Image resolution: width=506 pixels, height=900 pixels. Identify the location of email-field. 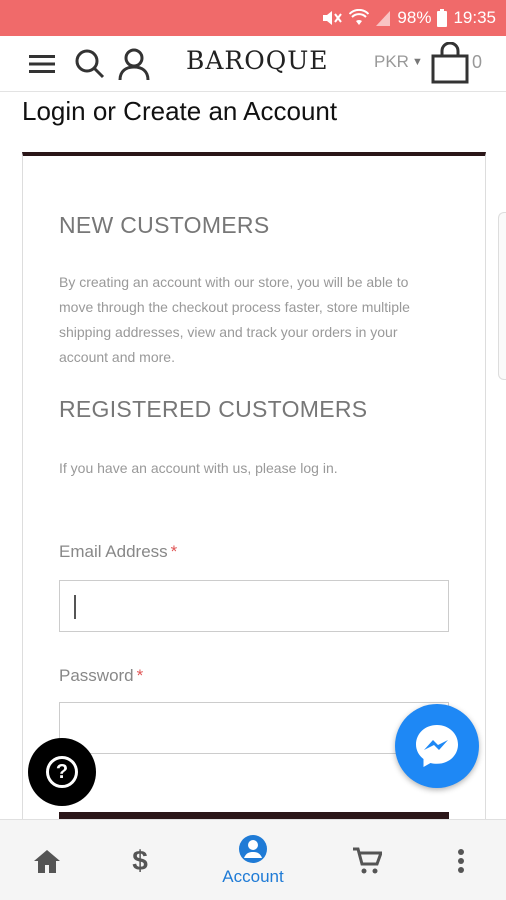
(254, 606).